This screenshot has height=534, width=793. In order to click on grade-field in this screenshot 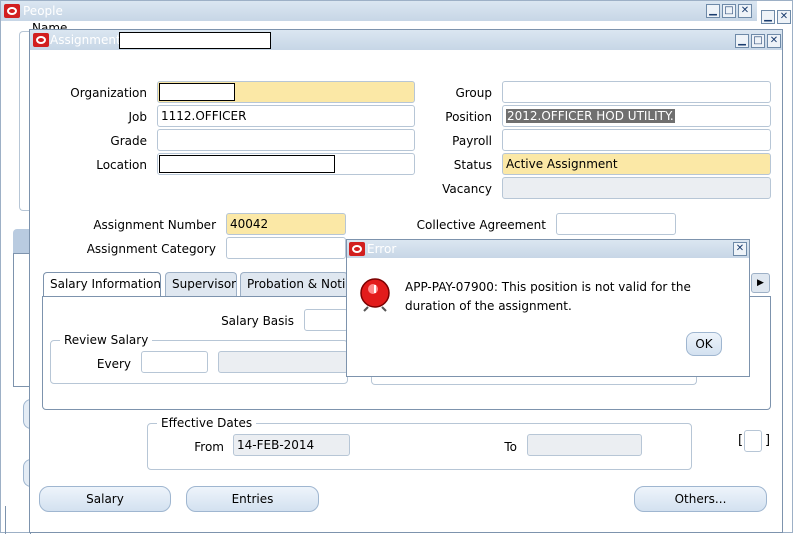, I will do `click(286, 140)`.